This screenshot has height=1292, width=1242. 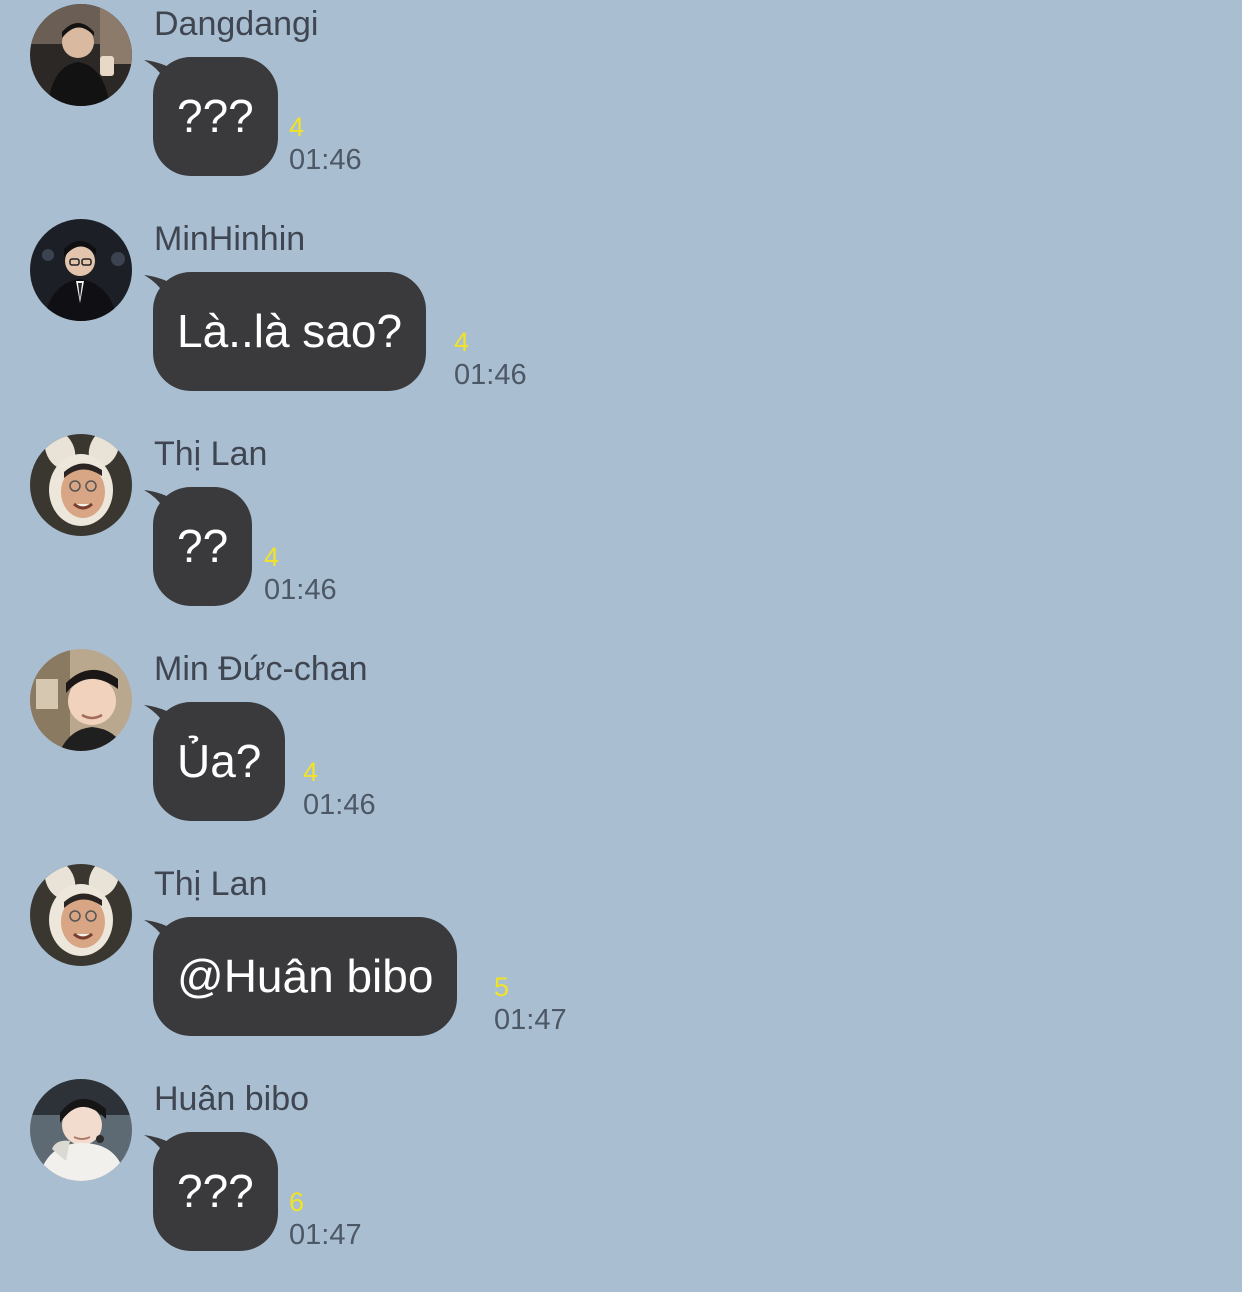 What do you see at coordinates (232, 1099) in the screenshot?
I see `sender-name: Huân bibo` at bounding box center [232, 1099].